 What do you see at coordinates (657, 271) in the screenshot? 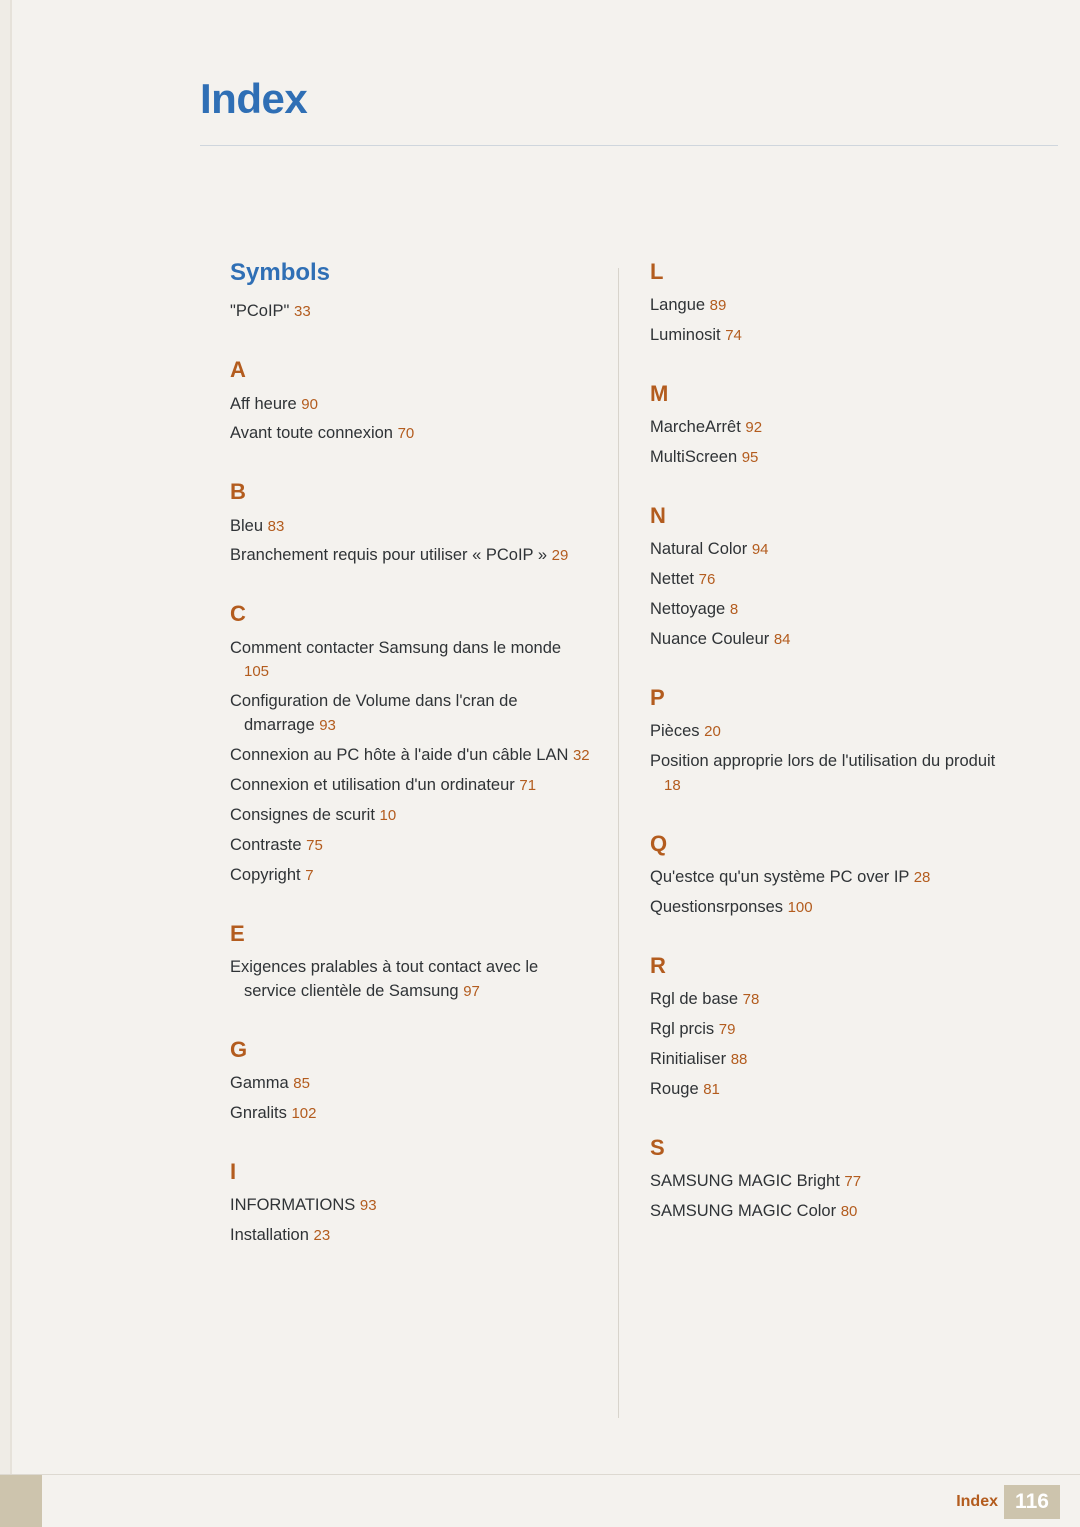
I see `index-letter-heading: L` at bounding box center [657, 271].